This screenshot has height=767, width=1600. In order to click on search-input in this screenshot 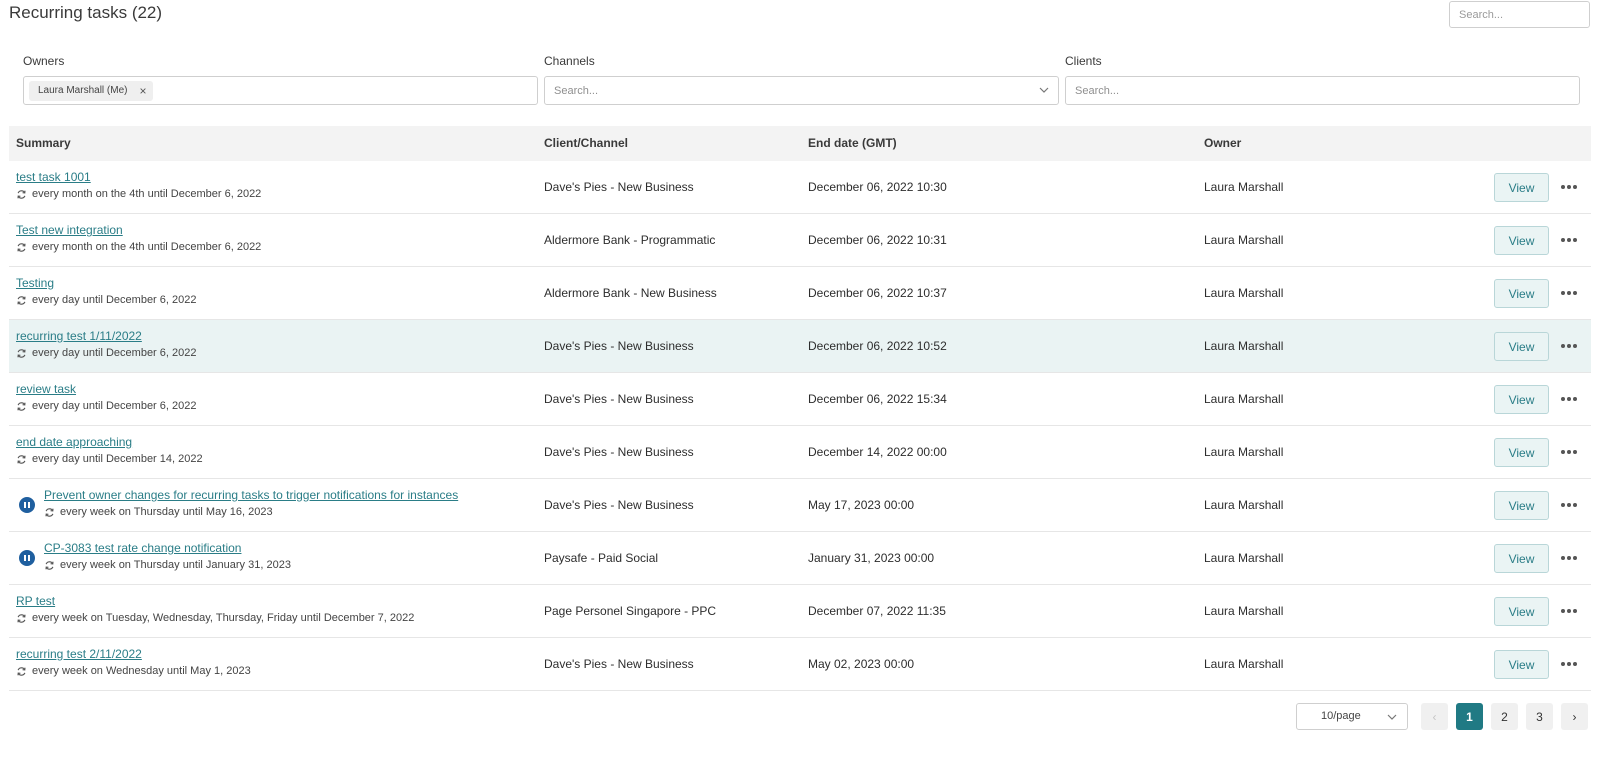, I will do `click(1519, 14)`.